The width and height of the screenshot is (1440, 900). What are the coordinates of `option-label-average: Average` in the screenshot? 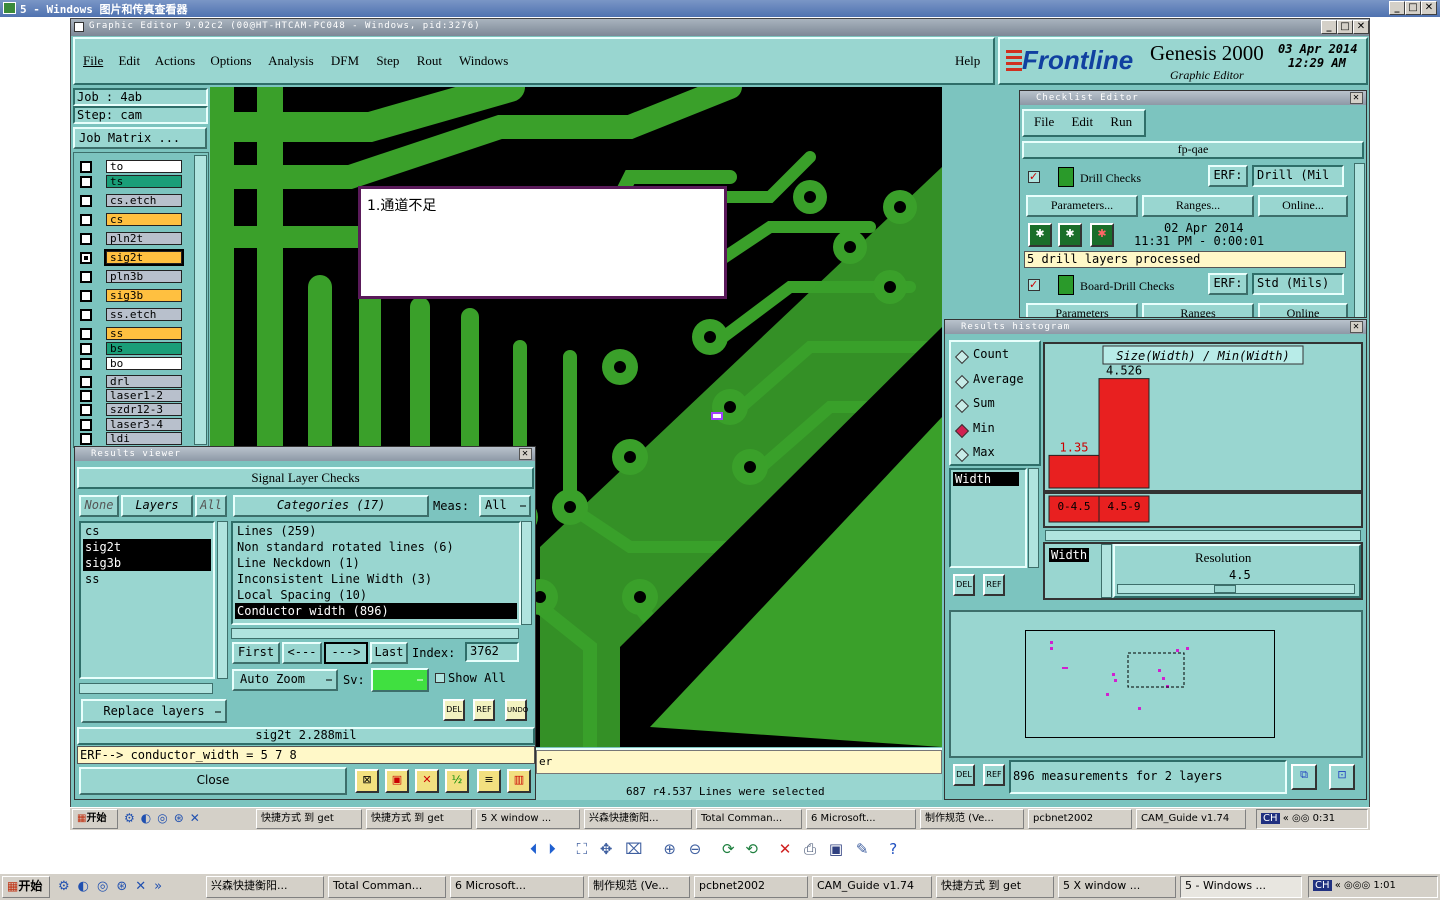 It's located at (998, 379).